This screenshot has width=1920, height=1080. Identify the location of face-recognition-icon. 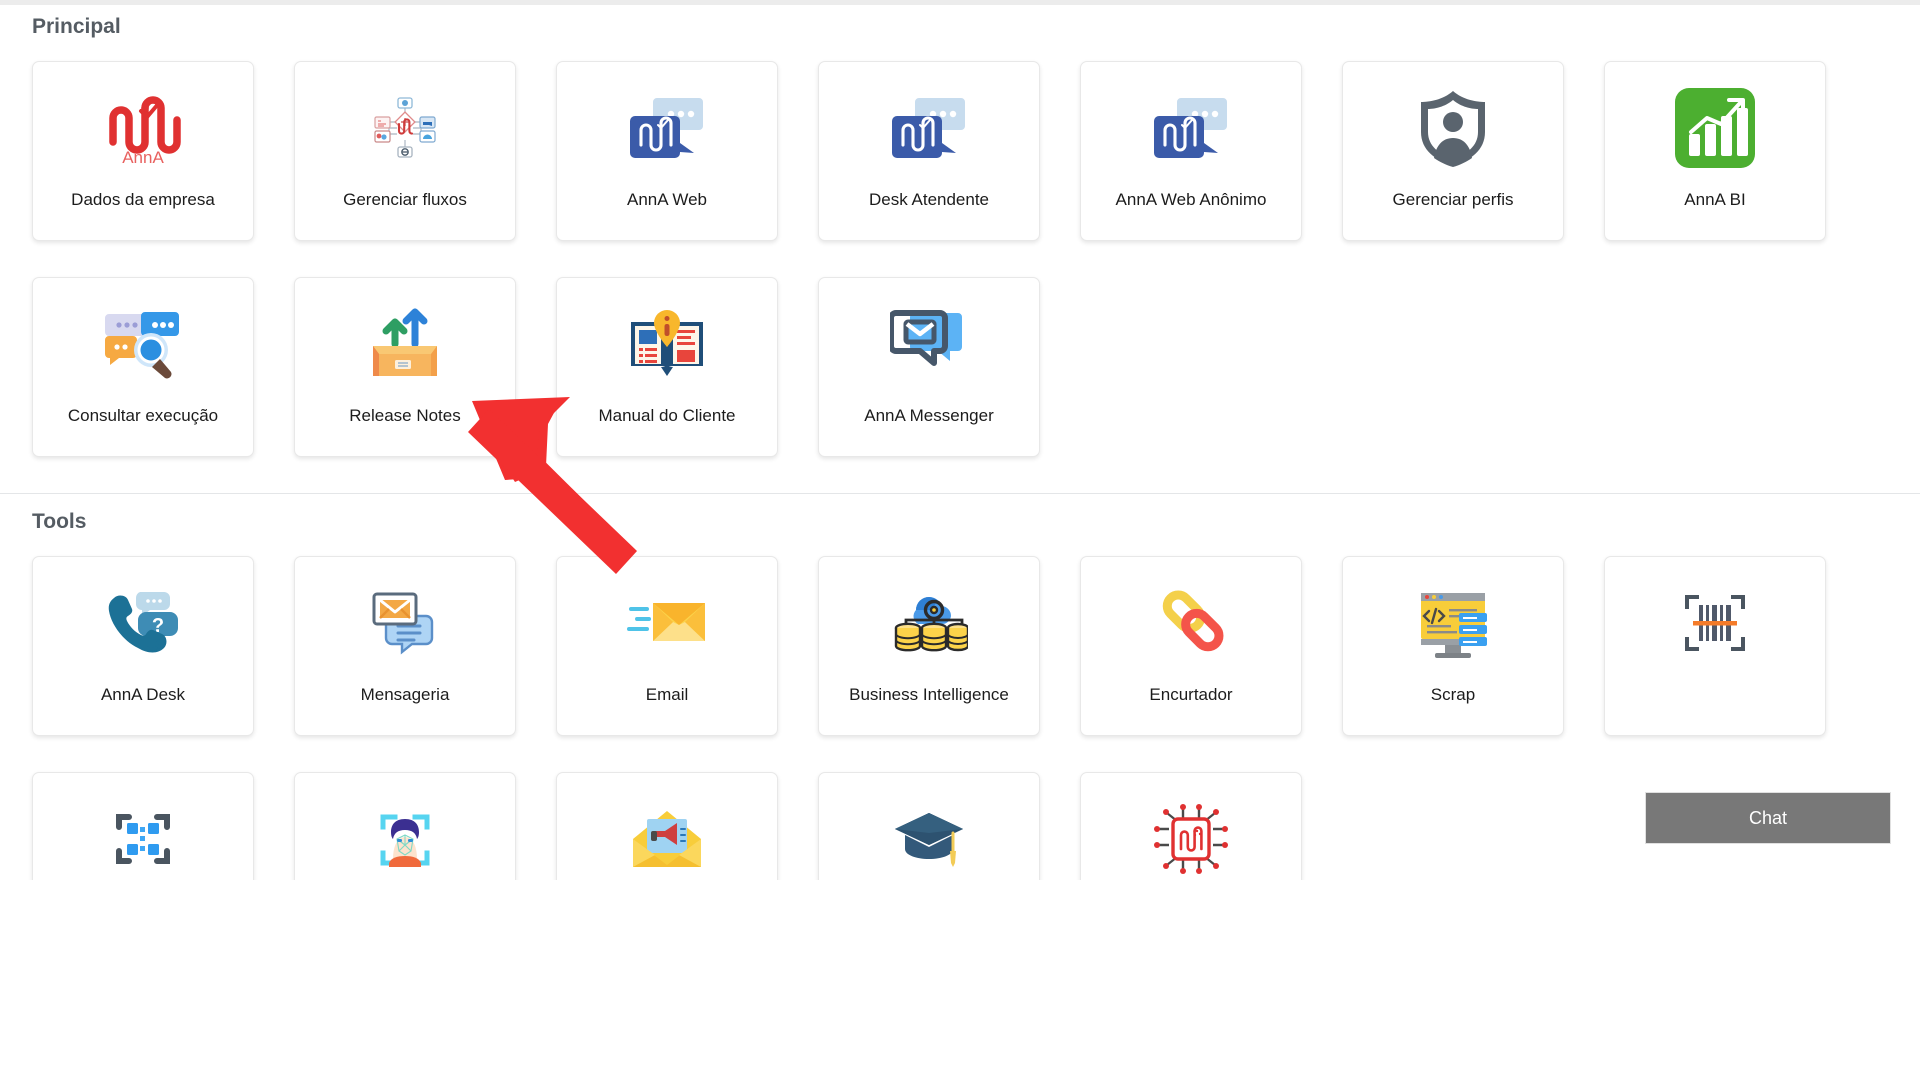
(405, 837).